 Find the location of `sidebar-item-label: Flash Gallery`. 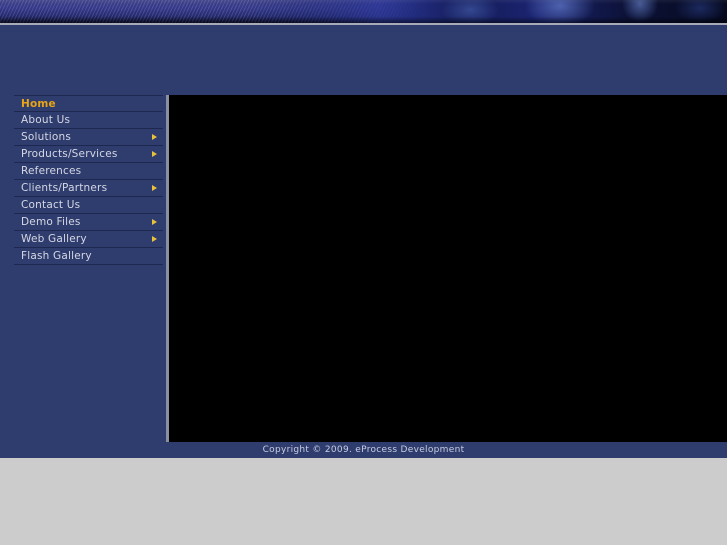

sidebar-item-label: Flash Gallery is located at coordinates (56, 256).